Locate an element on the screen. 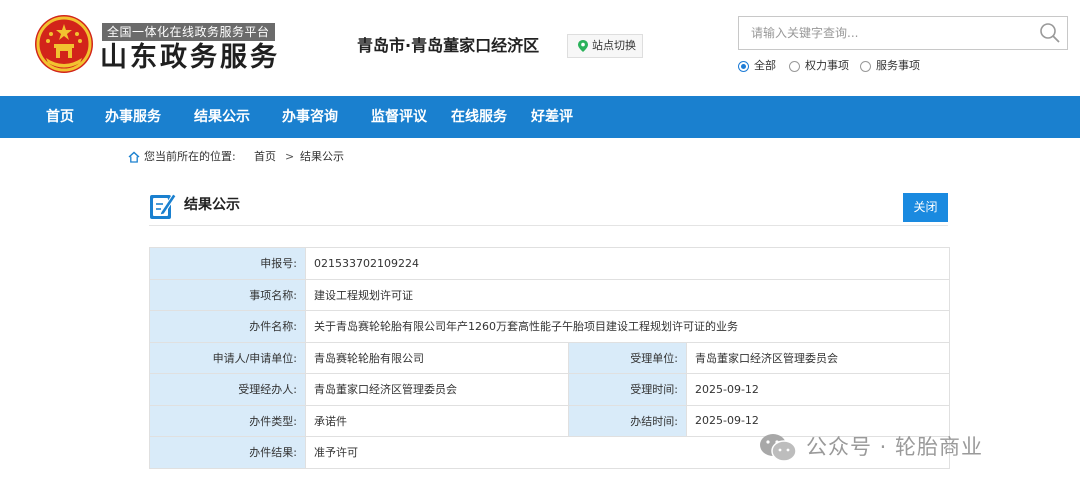 This screenshot has height=492, width=1080. main-nav: 首页 办事服务 结果公示 办事咨询 监督评议 在线服务 好差评 is located at coordinates (540, 117).